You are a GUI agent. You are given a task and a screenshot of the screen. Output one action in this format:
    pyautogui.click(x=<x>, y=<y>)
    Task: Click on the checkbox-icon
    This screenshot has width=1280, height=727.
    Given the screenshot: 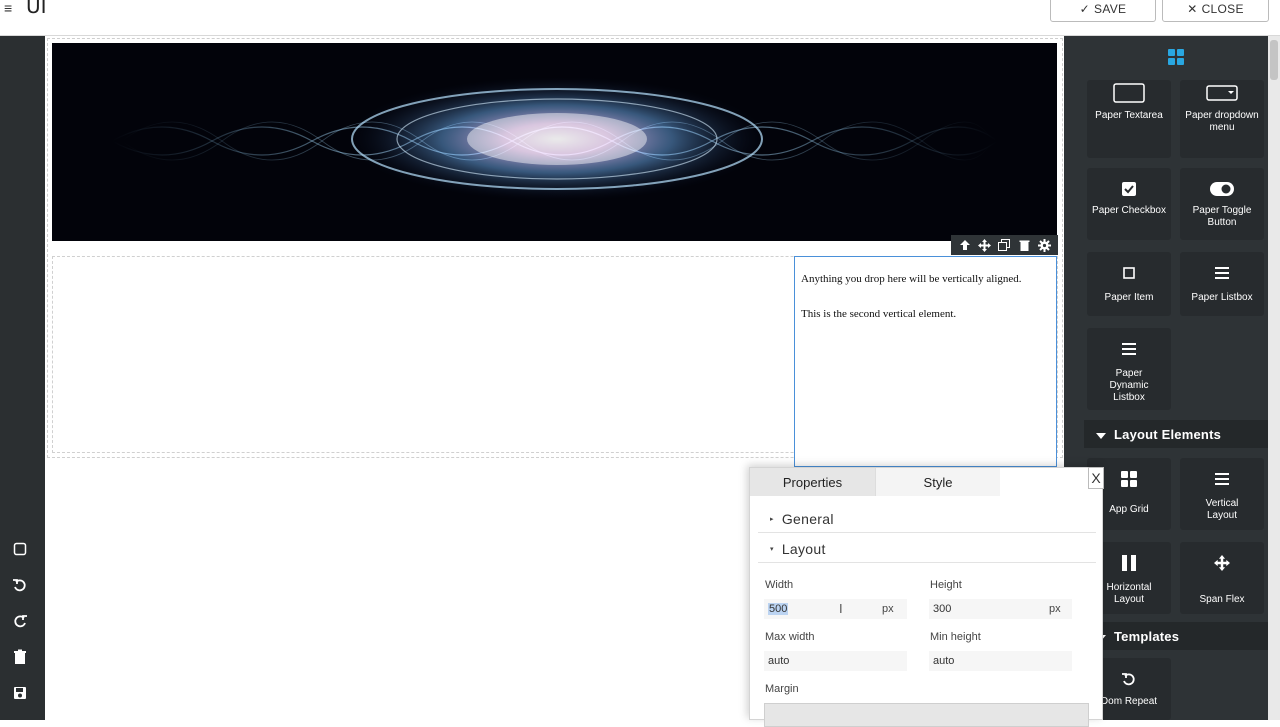 What is the action you would take?
    pyautogui.click(x=1129, y=189)
    